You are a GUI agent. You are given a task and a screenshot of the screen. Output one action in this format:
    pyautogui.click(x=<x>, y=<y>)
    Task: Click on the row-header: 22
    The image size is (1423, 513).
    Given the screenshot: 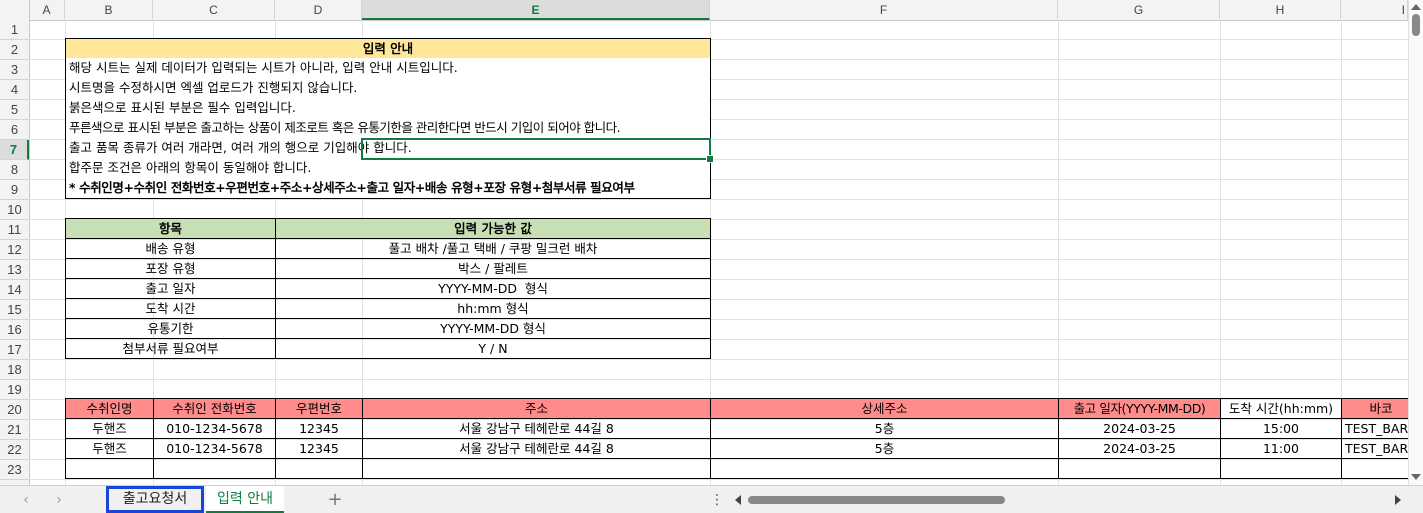 What is the action you would take?
    pyautogui.click(x=14, y=450)
    